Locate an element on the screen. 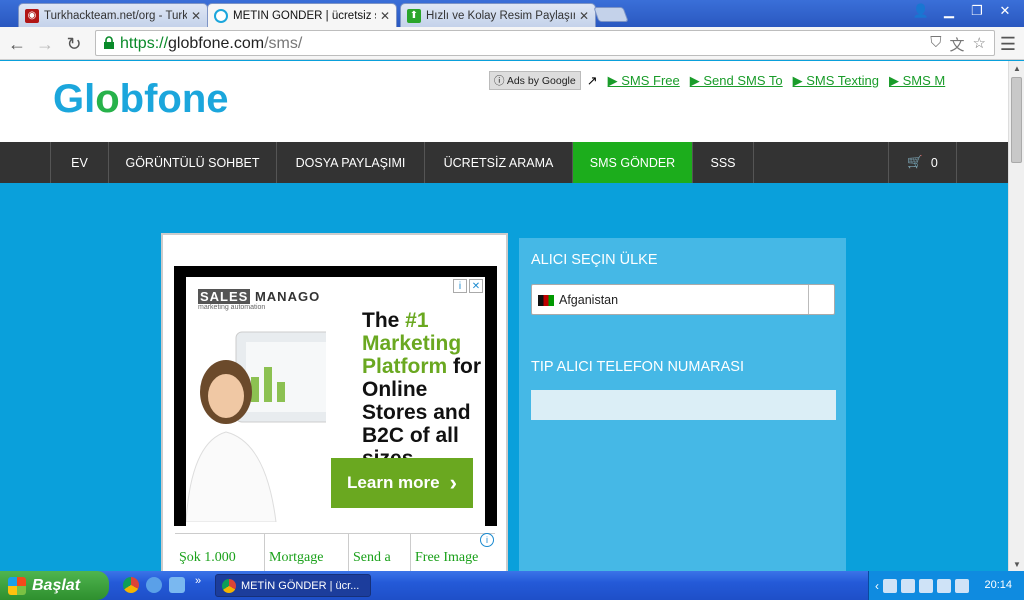  turkhackteam-favicon-icon: ◉ is located at coordinates (32, 15).